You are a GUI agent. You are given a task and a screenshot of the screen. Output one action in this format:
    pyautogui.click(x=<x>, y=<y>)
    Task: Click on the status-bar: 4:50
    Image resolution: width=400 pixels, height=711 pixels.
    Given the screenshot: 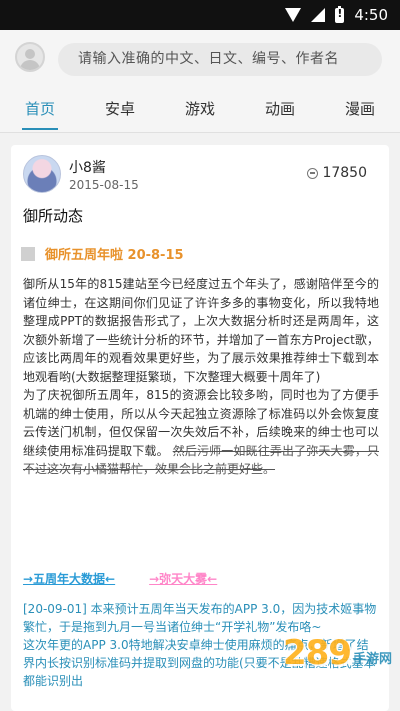 What is the action you would take?
    pyautogui.click(x=200, y=15)
    